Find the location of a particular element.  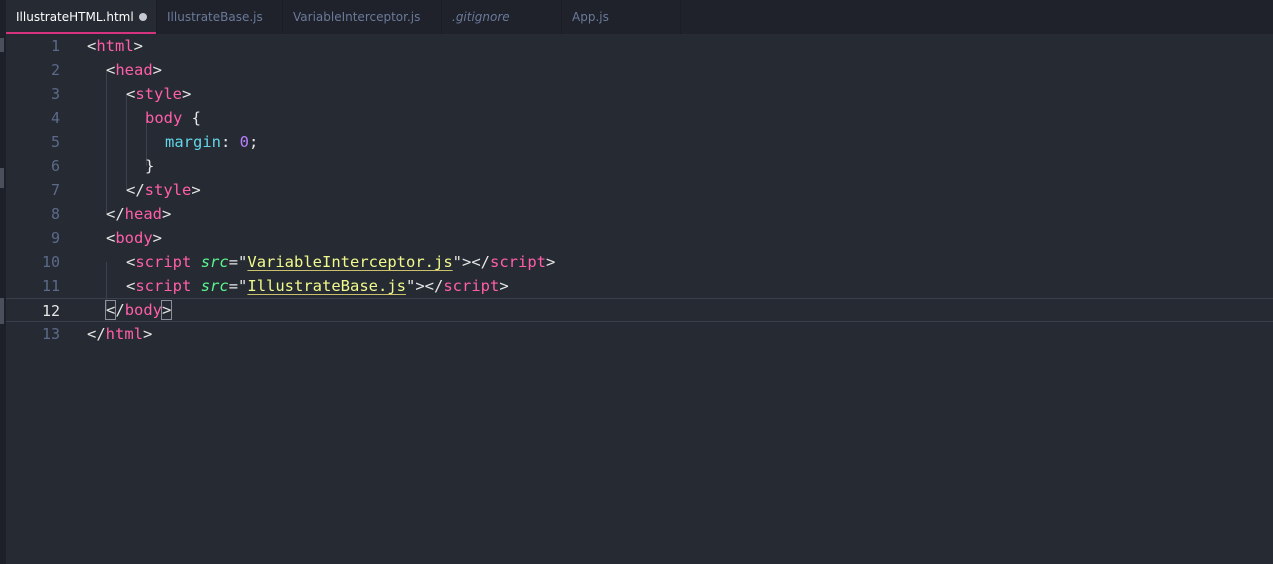

current-code-line: 12 </body> is located at coordinates (639, 310).